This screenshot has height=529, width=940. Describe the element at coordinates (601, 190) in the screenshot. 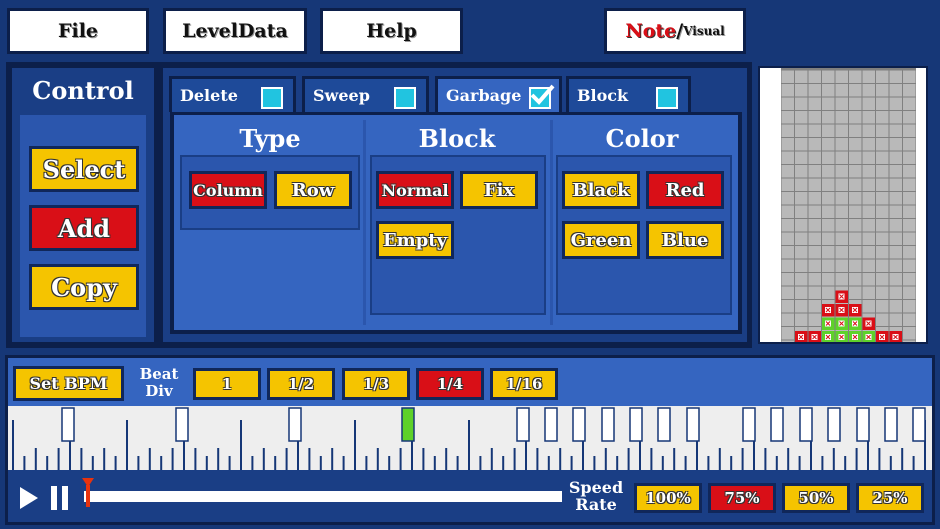

I see `black-button: Black` at that location.